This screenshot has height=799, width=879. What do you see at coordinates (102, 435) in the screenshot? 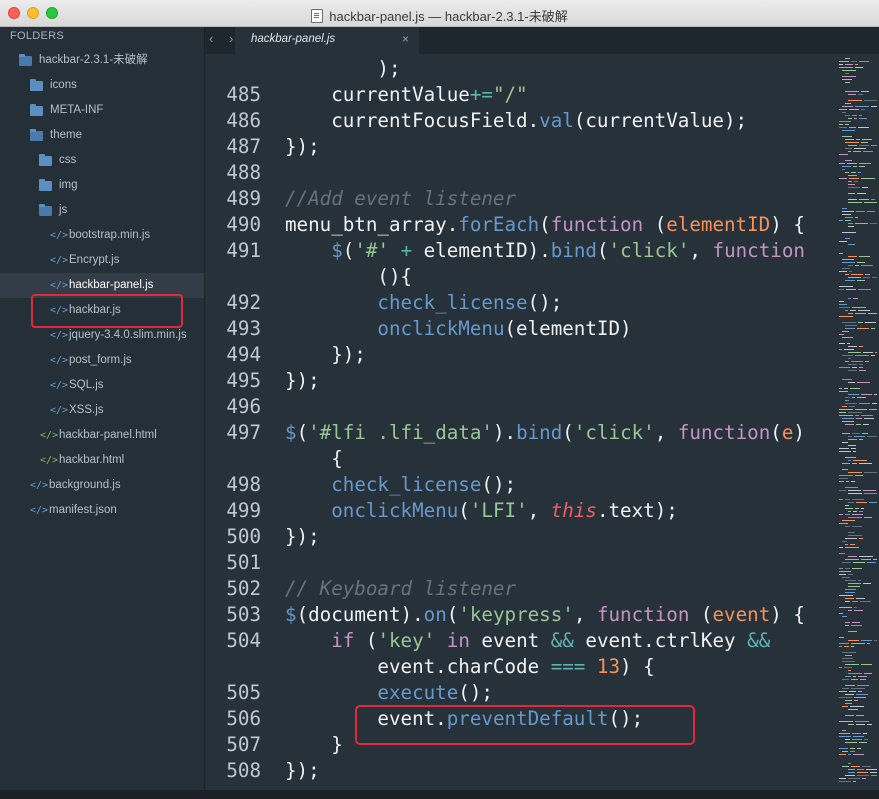
I see `sidebar-item: </> hackbar-panel.html` at bounding box center [102, 435].